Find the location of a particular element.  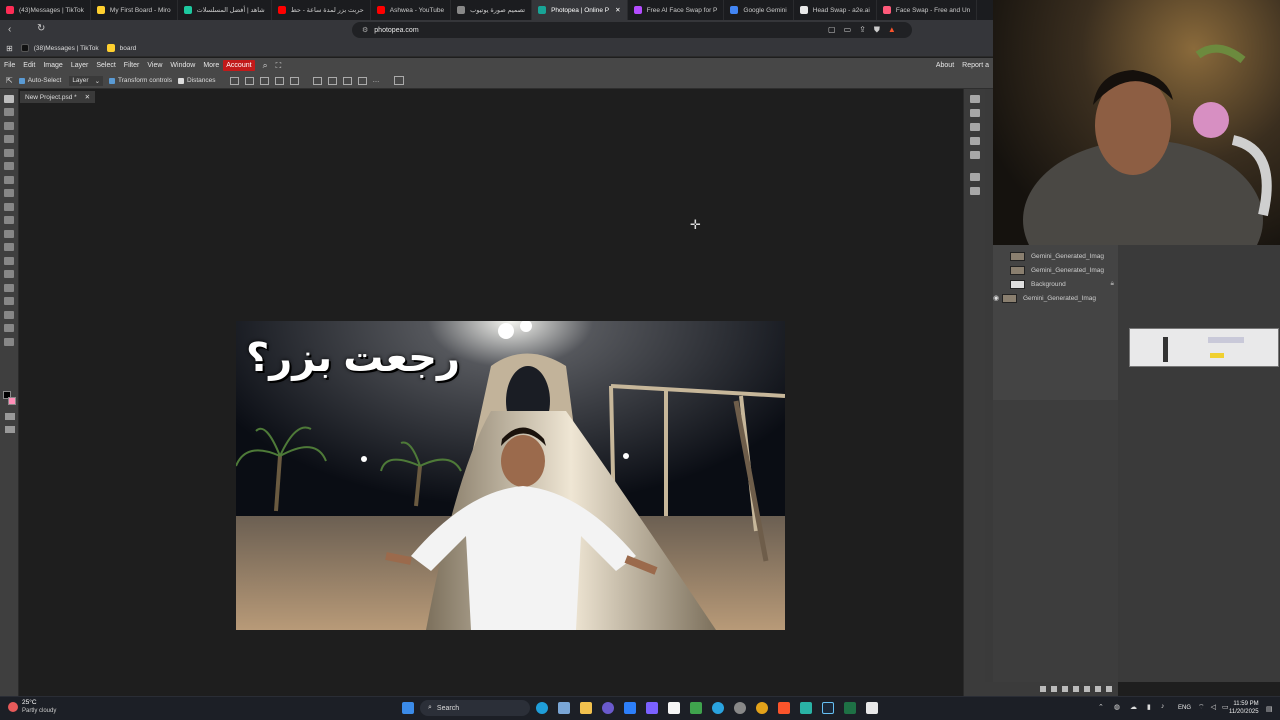

effects-icon is located at coordinates (1054, 689).